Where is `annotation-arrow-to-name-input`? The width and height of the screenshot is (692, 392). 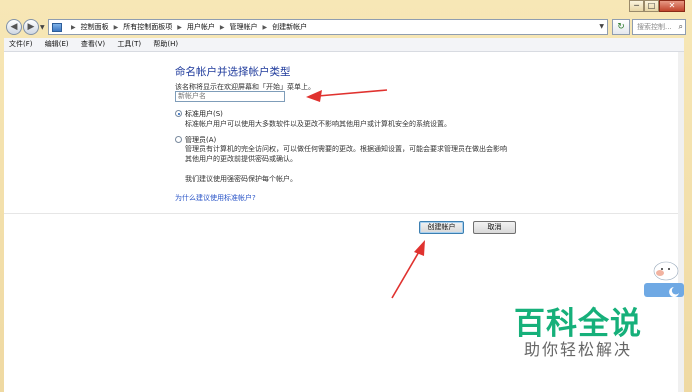 annotation-arrow-to-name-input is located at coordinates (347, 95).